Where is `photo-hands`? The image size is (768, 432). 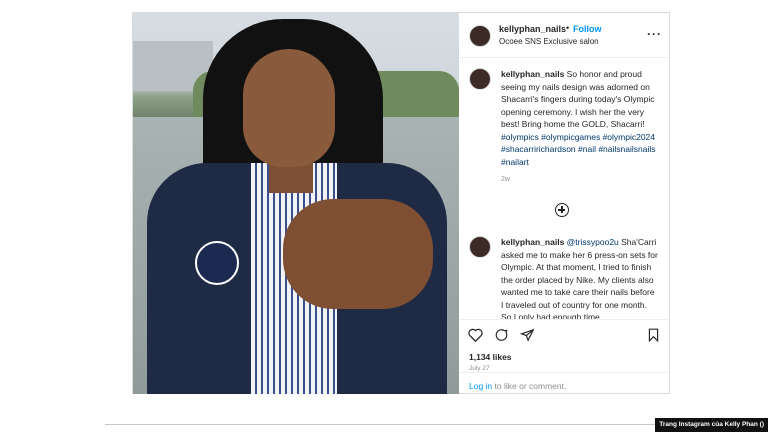 photo-hands is located at coordinates (358, 254).